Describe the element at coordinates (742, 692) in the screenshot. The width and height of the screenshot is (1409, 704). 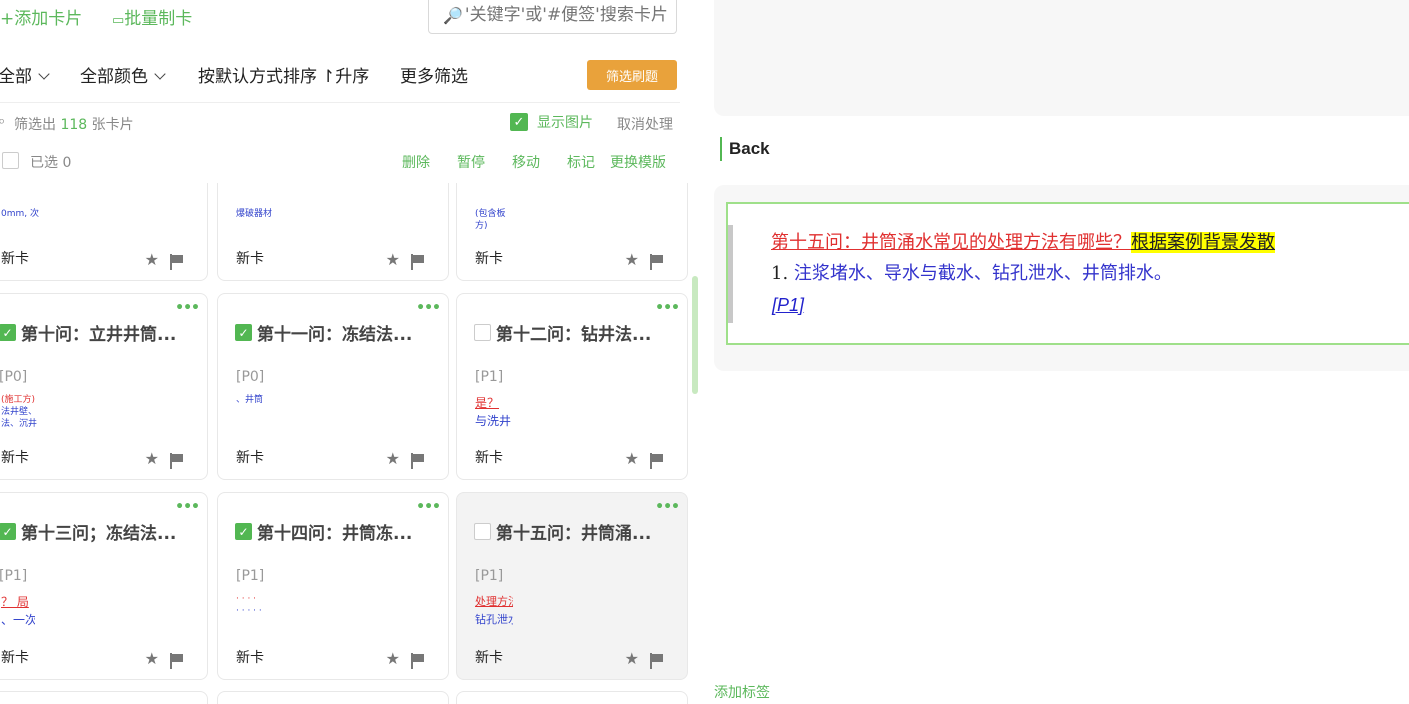
I see `add-tag-button: 添加标签` at that location.